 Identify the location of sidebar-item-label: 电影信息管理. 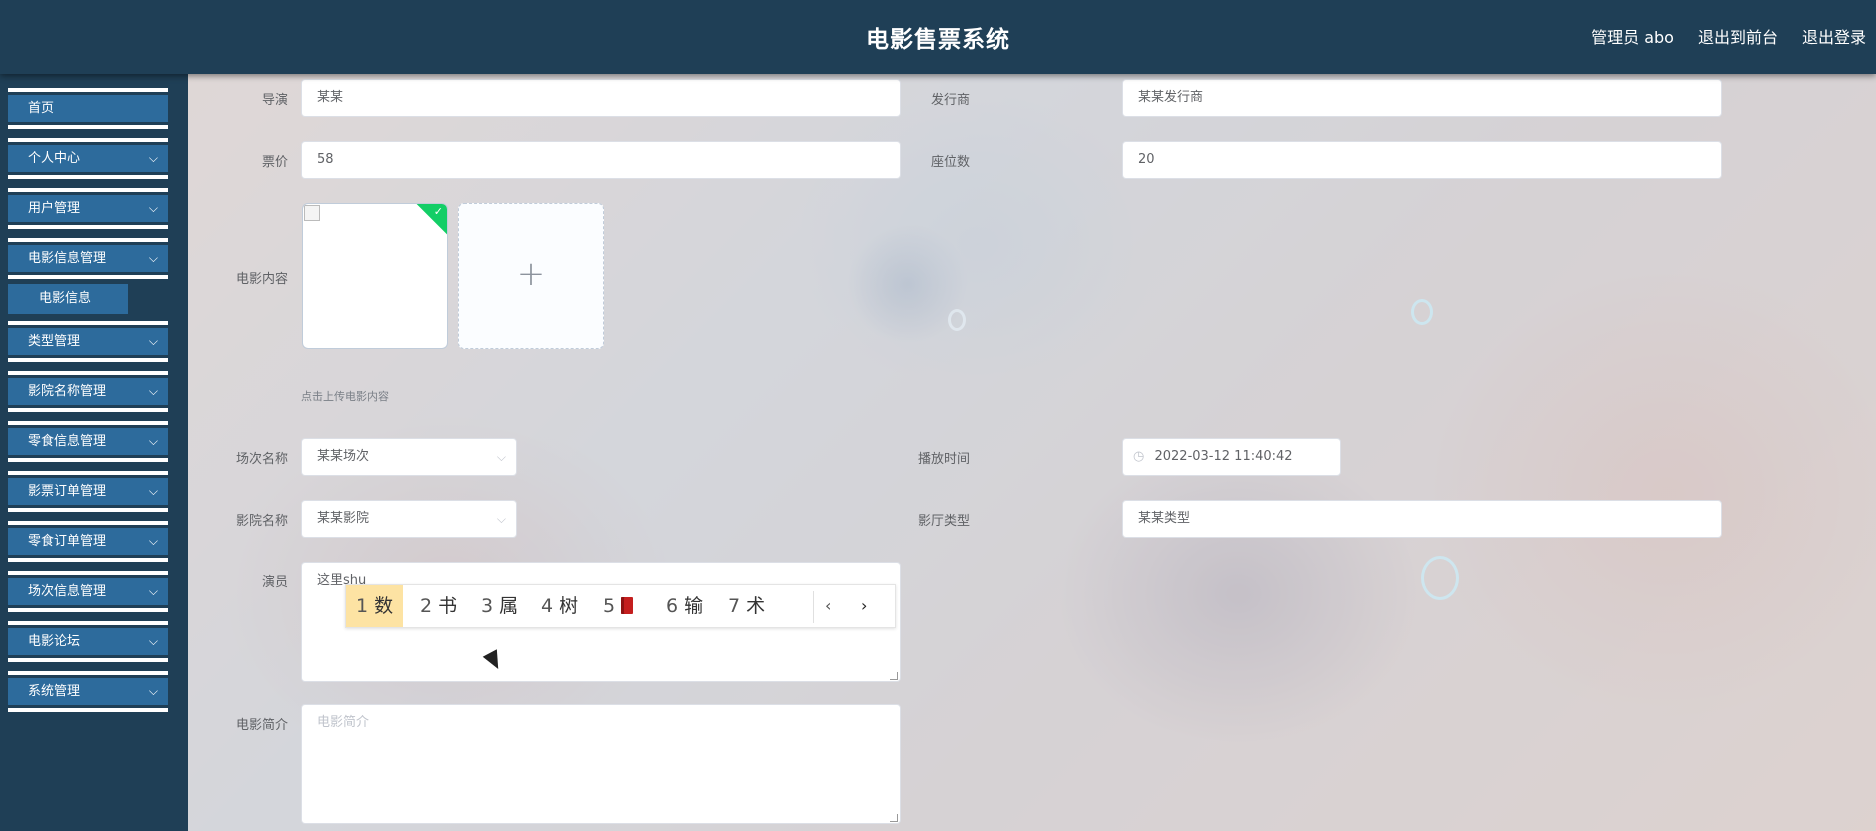
(67, 258).